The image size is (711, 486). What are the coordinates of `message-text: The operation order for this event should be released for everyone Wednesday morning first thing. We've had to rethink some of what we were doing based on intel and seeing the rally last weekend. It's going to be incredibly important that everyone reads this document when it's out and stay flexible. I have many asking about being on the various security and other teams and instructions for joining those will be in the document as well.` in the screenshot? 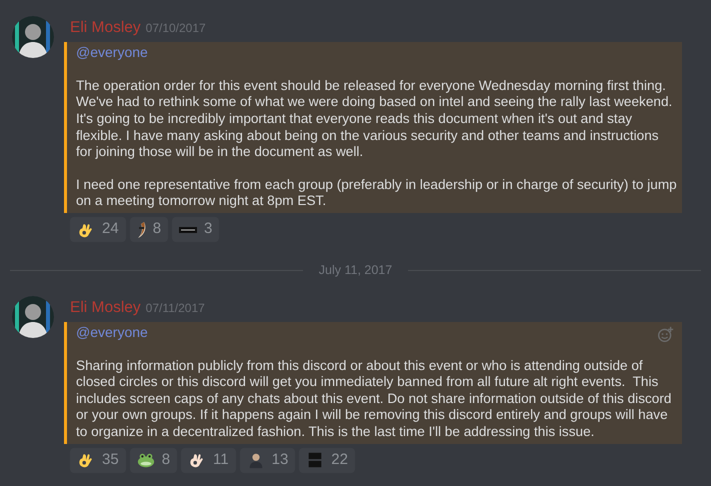 It's located at (375, 119).